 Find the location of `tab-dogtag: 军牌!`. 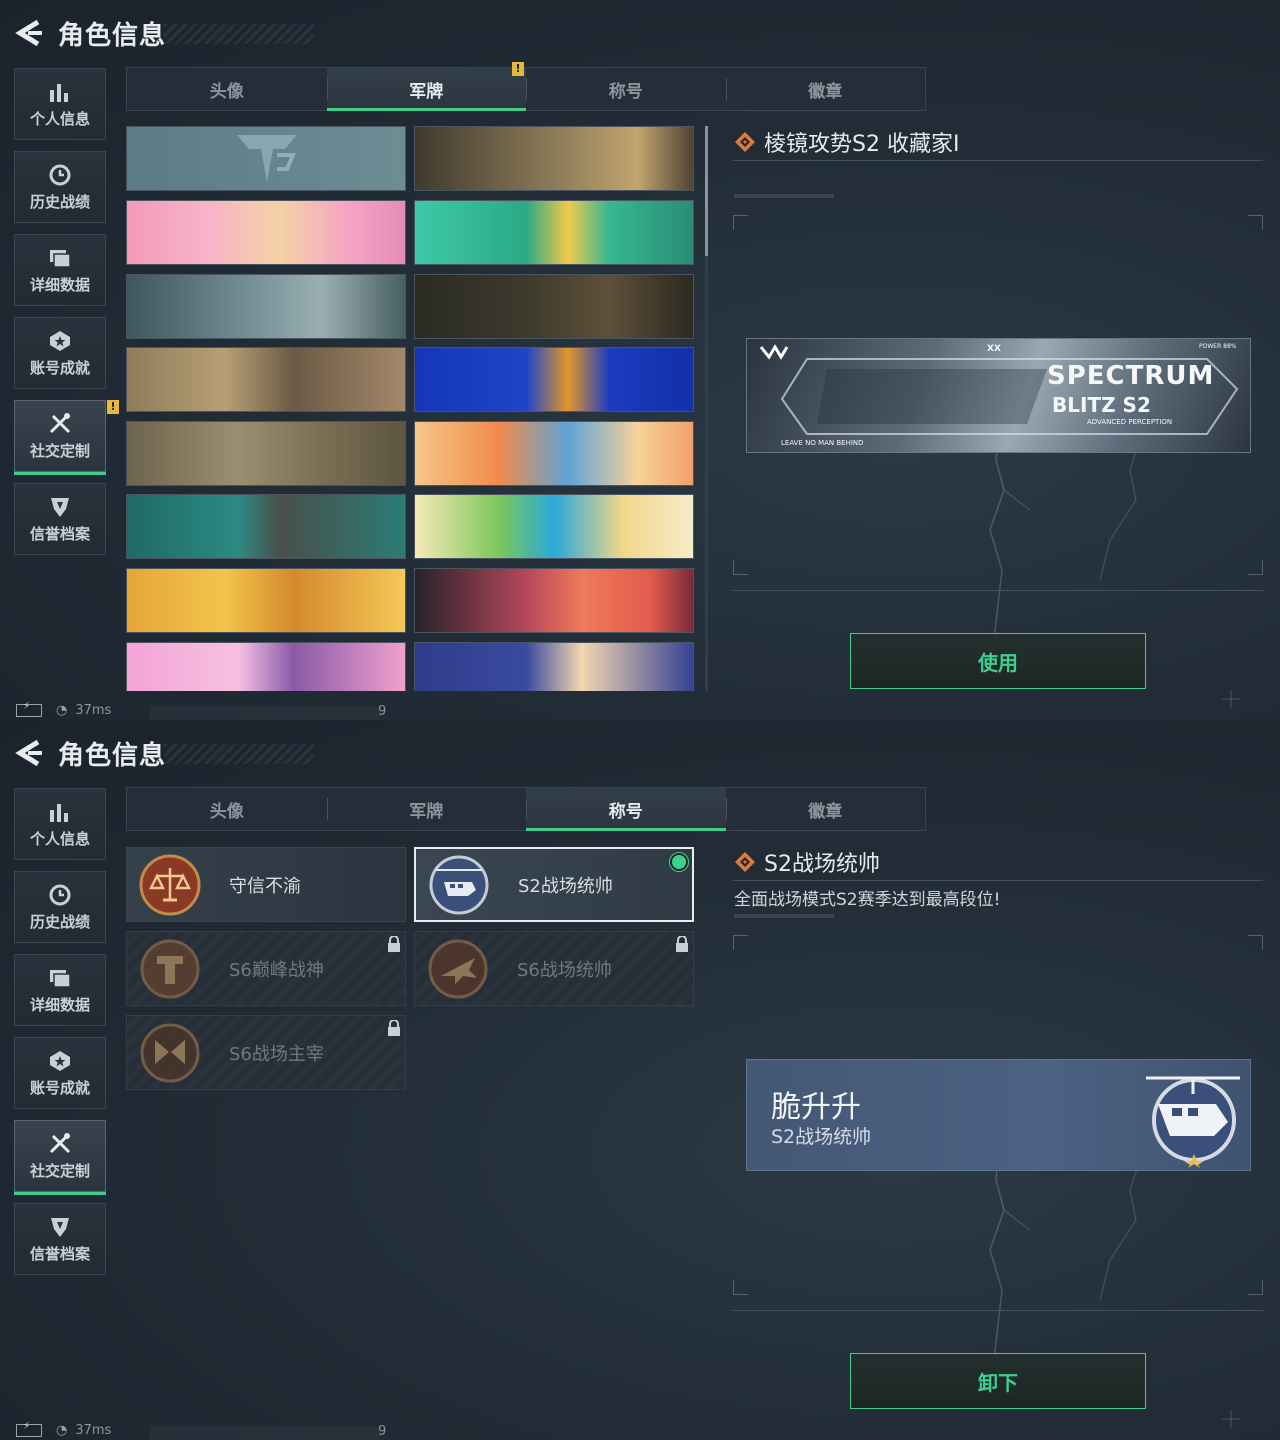

tab-dogtag: 军牌! is located at coordinates (426, 86).